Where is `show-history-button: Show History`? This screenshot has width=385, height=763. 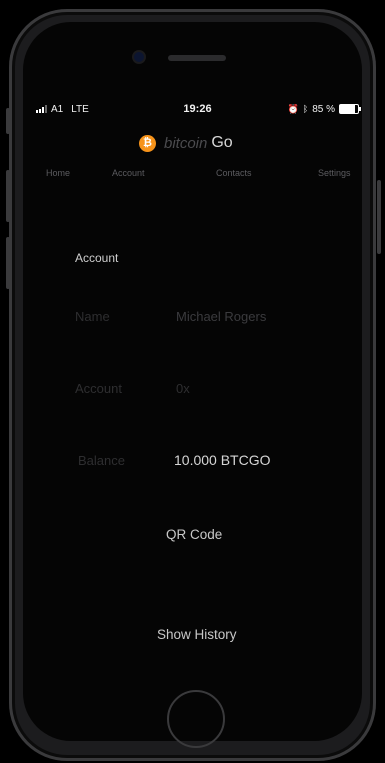
show-history-button: Show History is located at coordinates (197, 634).